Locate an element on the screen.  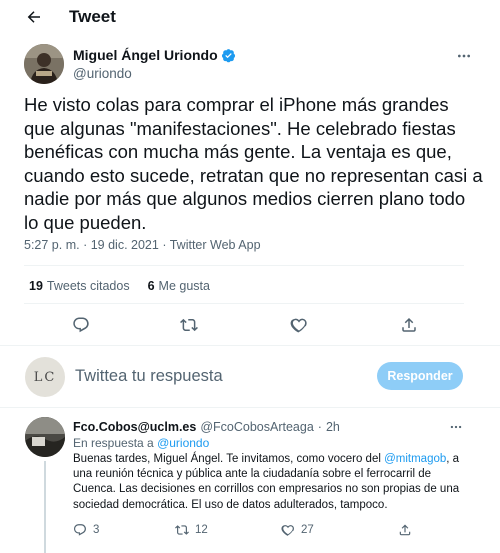
reply-more-button is located at coordinates (456, 427).